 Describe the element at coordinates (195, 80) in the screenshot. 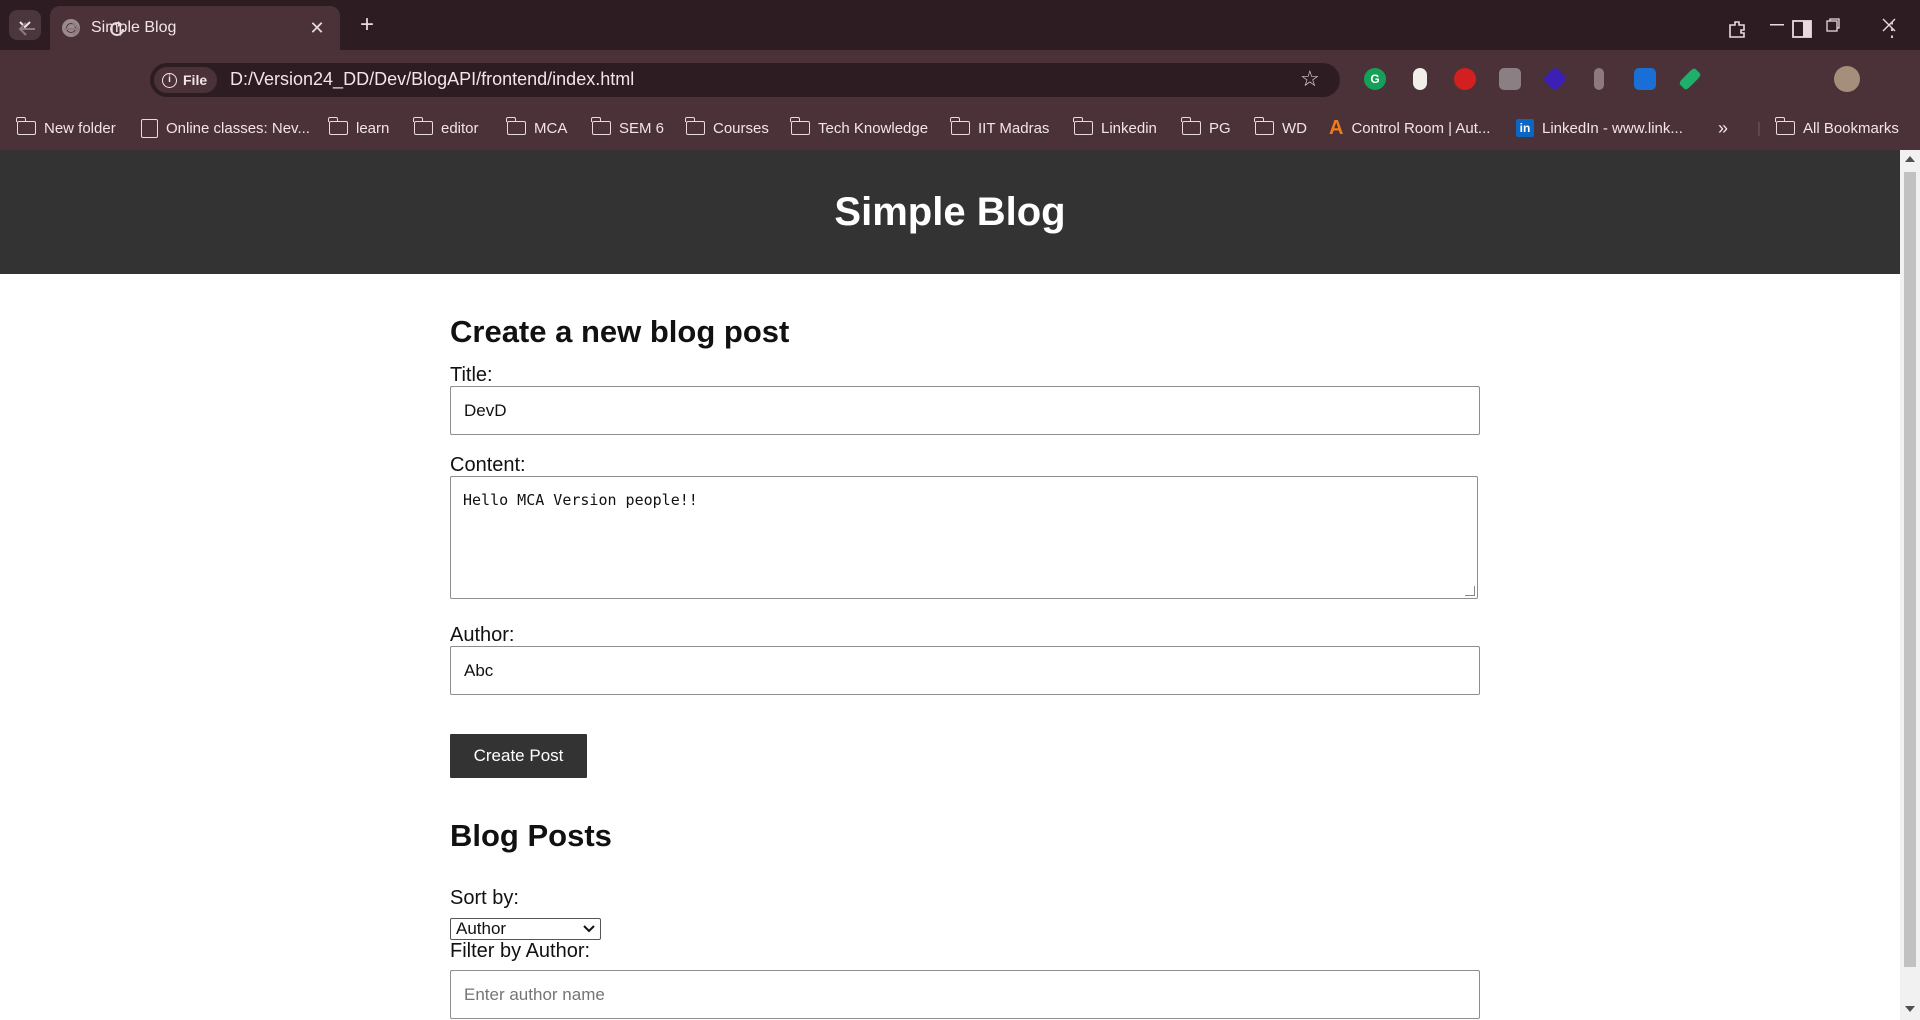

I see `site-chip-label: File` at that location.